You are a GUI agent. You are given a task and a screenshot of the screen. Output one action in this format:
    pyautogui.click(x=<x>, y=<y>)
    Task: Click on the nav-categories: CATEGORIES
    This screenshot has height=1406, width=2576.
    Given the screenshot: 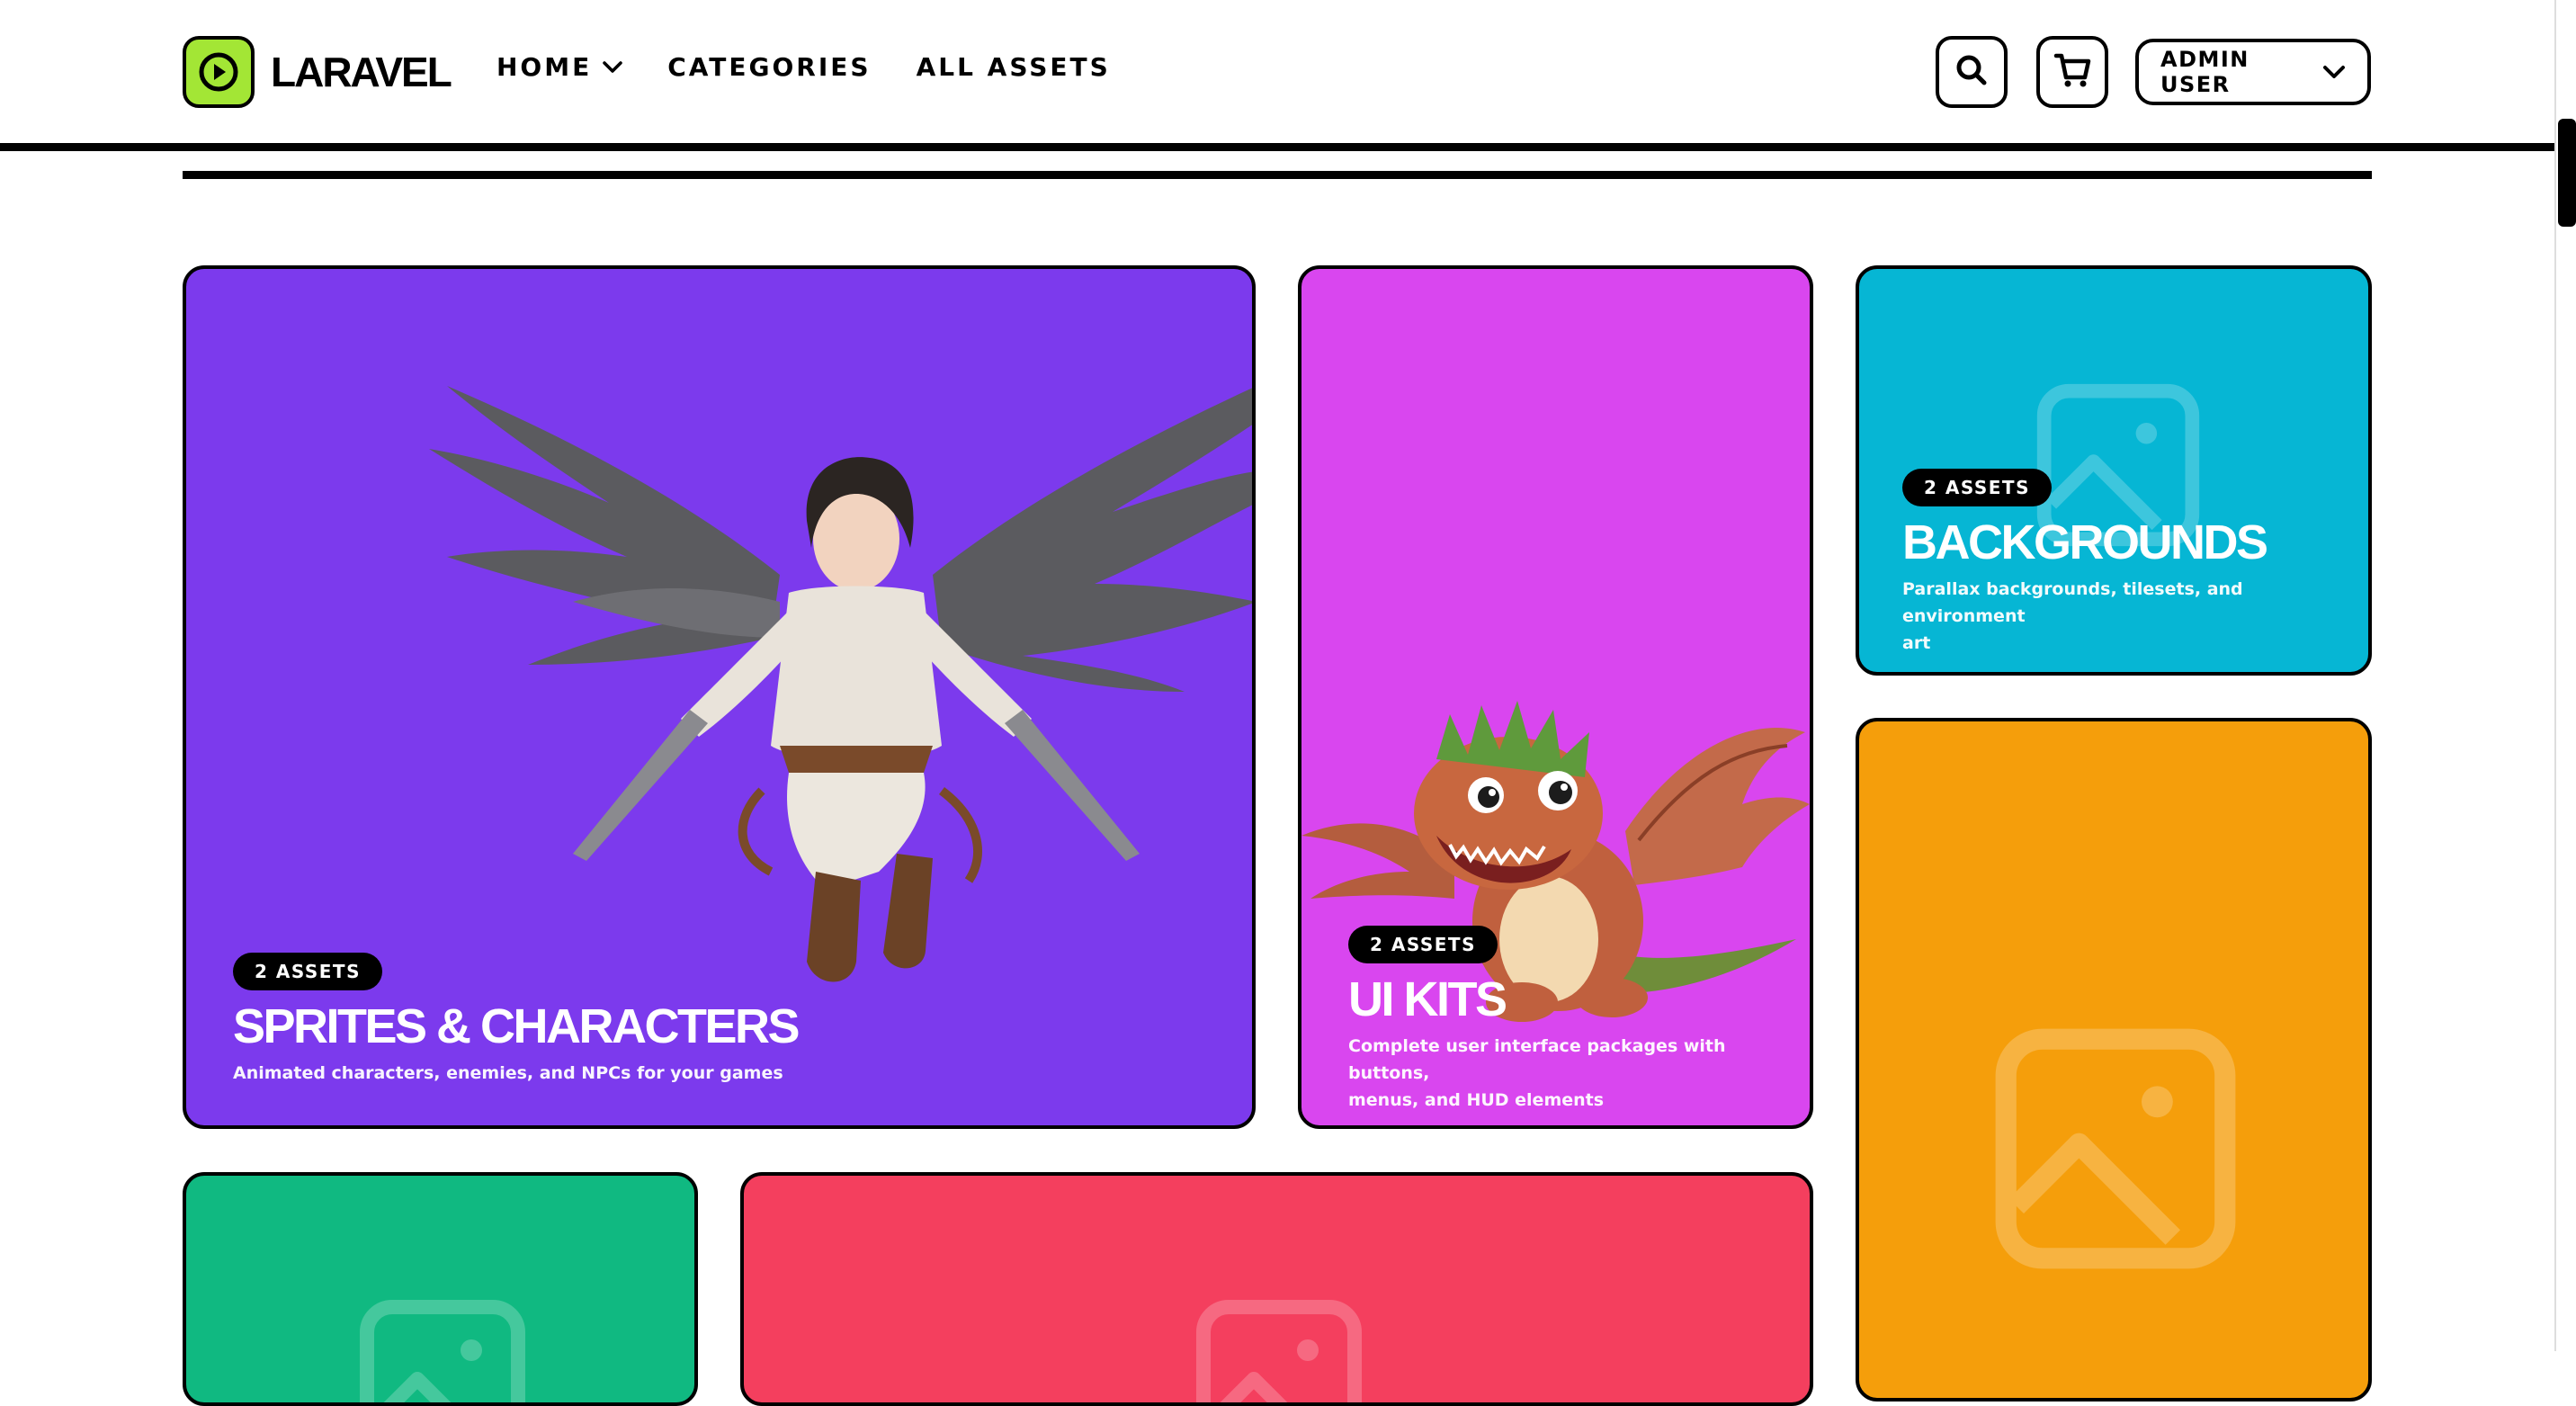 What is the action you would take?
    pyautogui.click(x=769, y=67)
    